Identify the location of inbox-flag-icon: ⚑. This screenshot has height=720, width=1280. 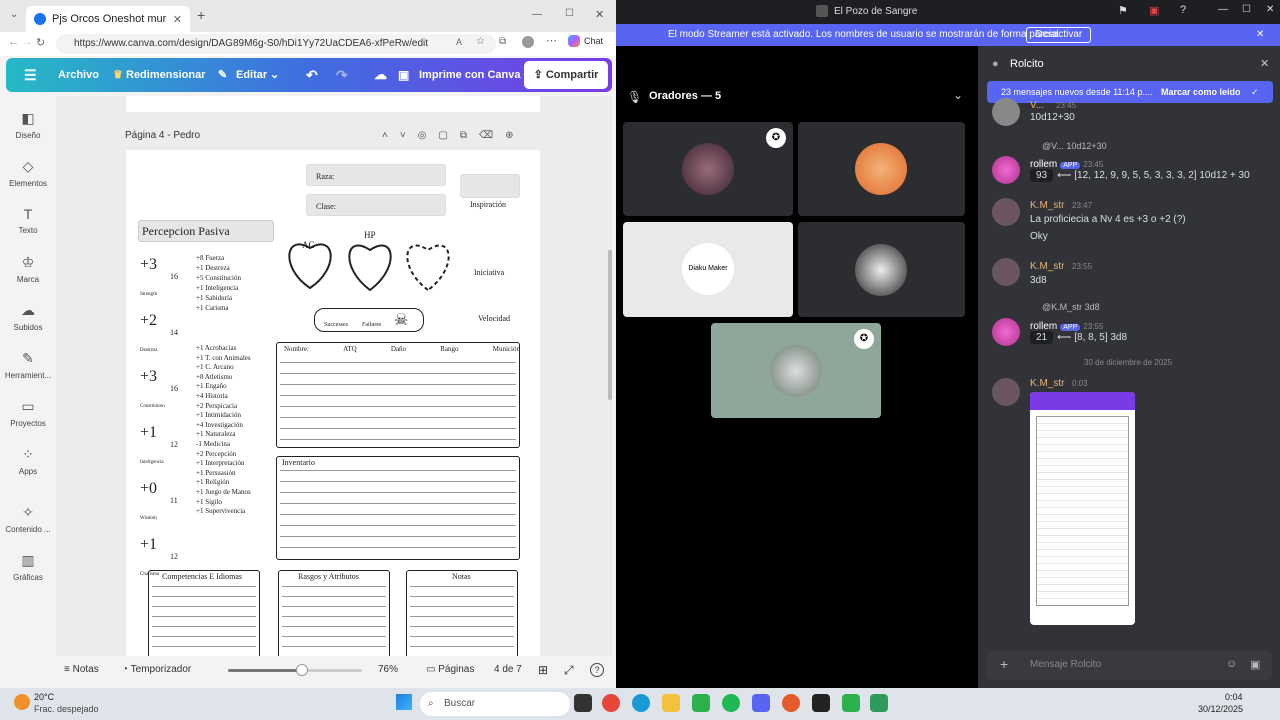
(1123, 10).